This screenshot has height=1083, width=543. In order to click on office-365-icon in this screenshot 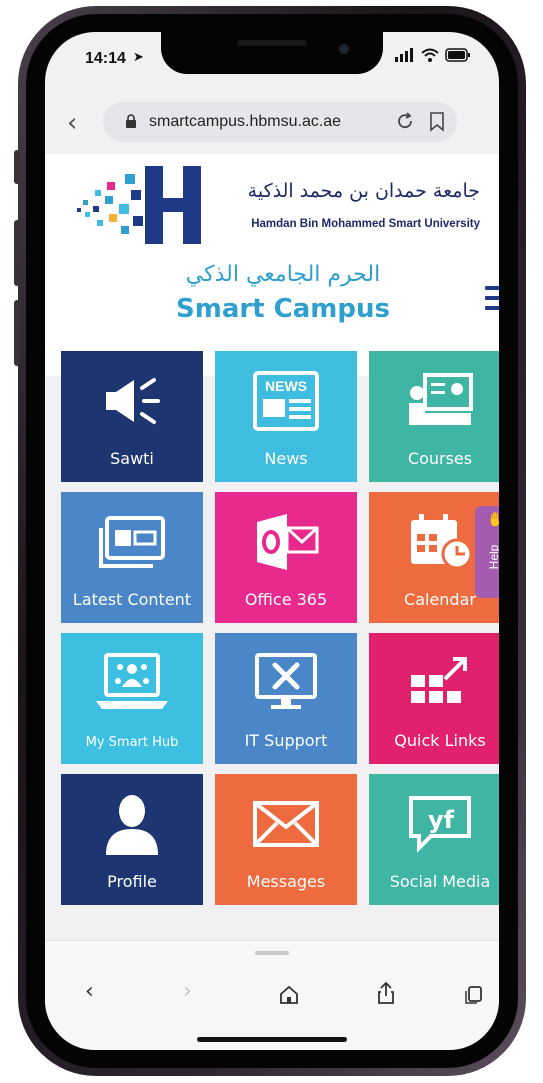, I will do `click(288, 542)`.